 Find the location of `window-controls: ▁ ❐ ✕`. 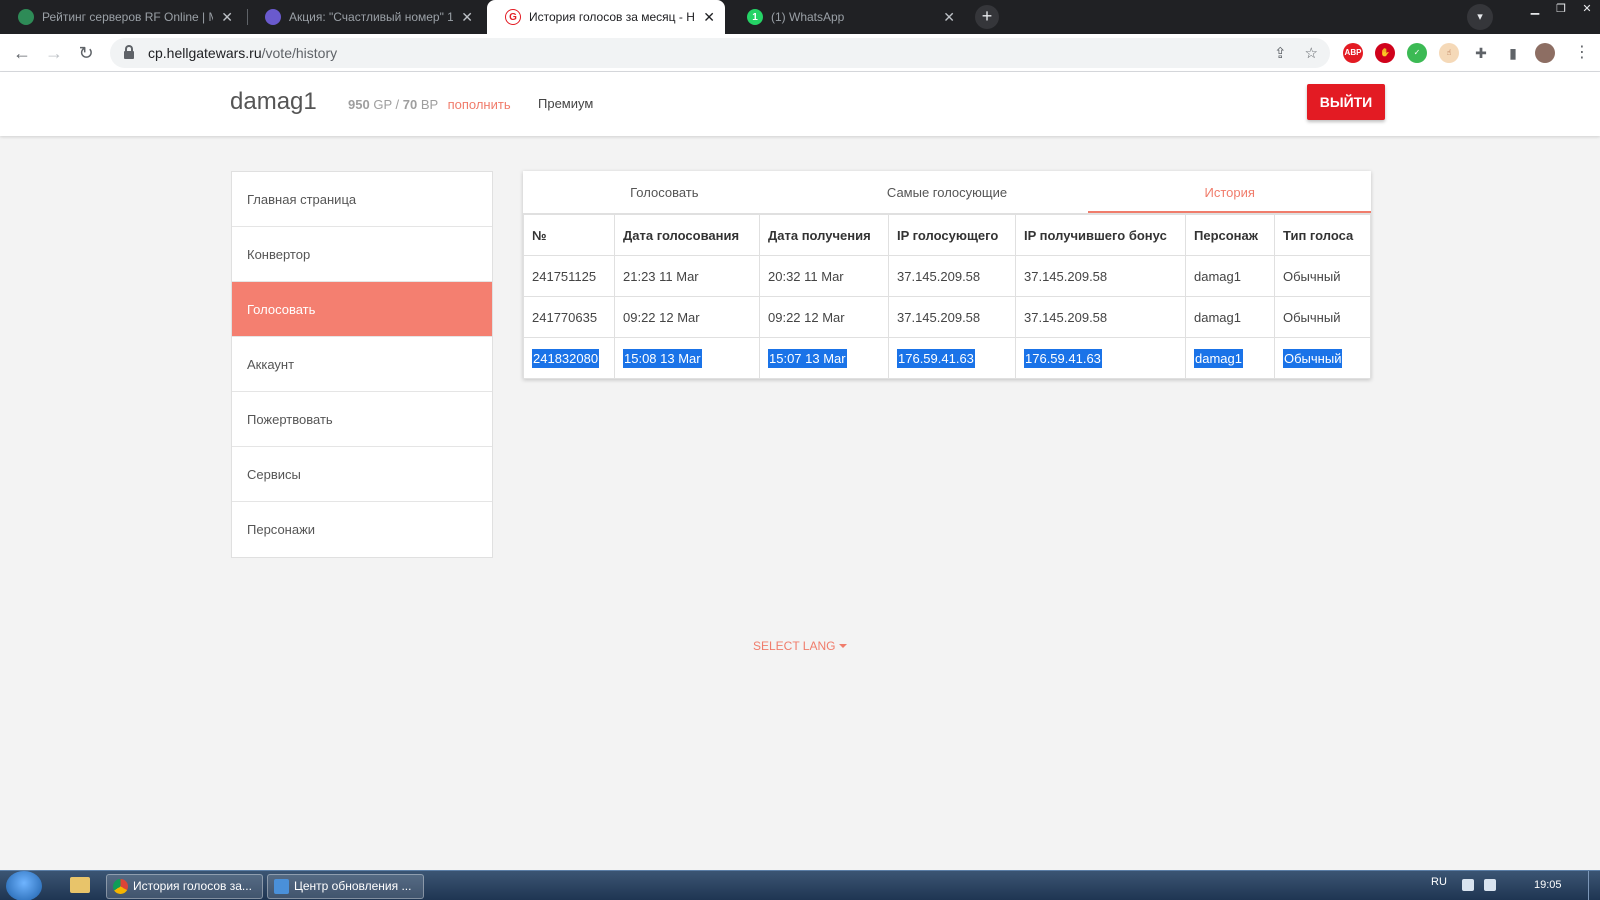

window-controls: ▁ ❐ ✕ is located at coordinates (1561, 10).